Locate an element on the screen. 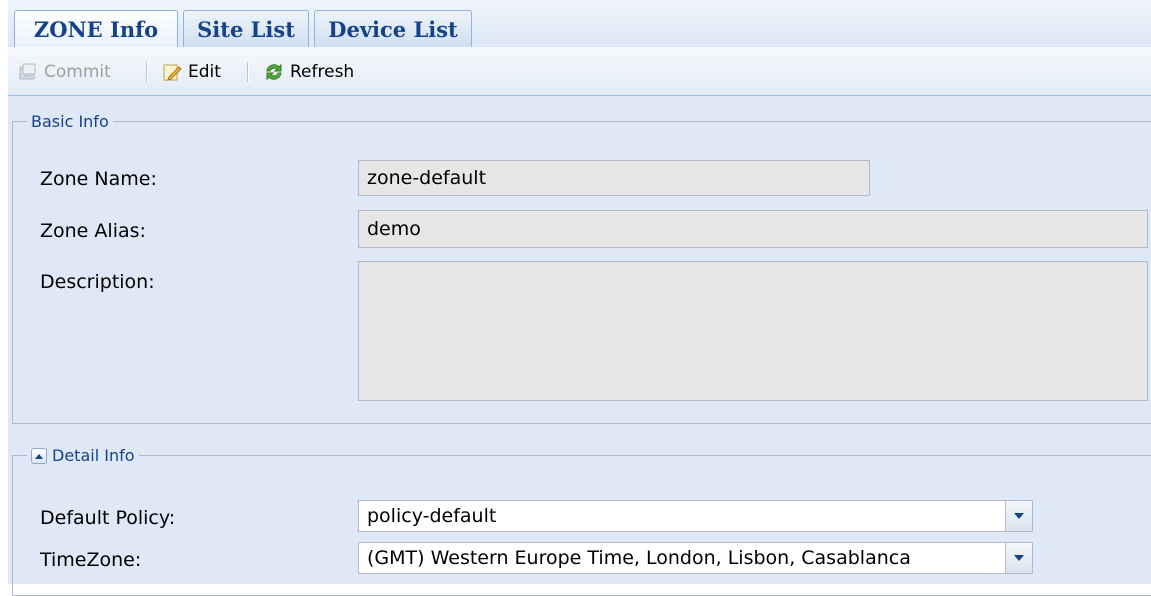 This screenshot has height=596, width=1151. edit-icon is located at coordinates (172, 72).